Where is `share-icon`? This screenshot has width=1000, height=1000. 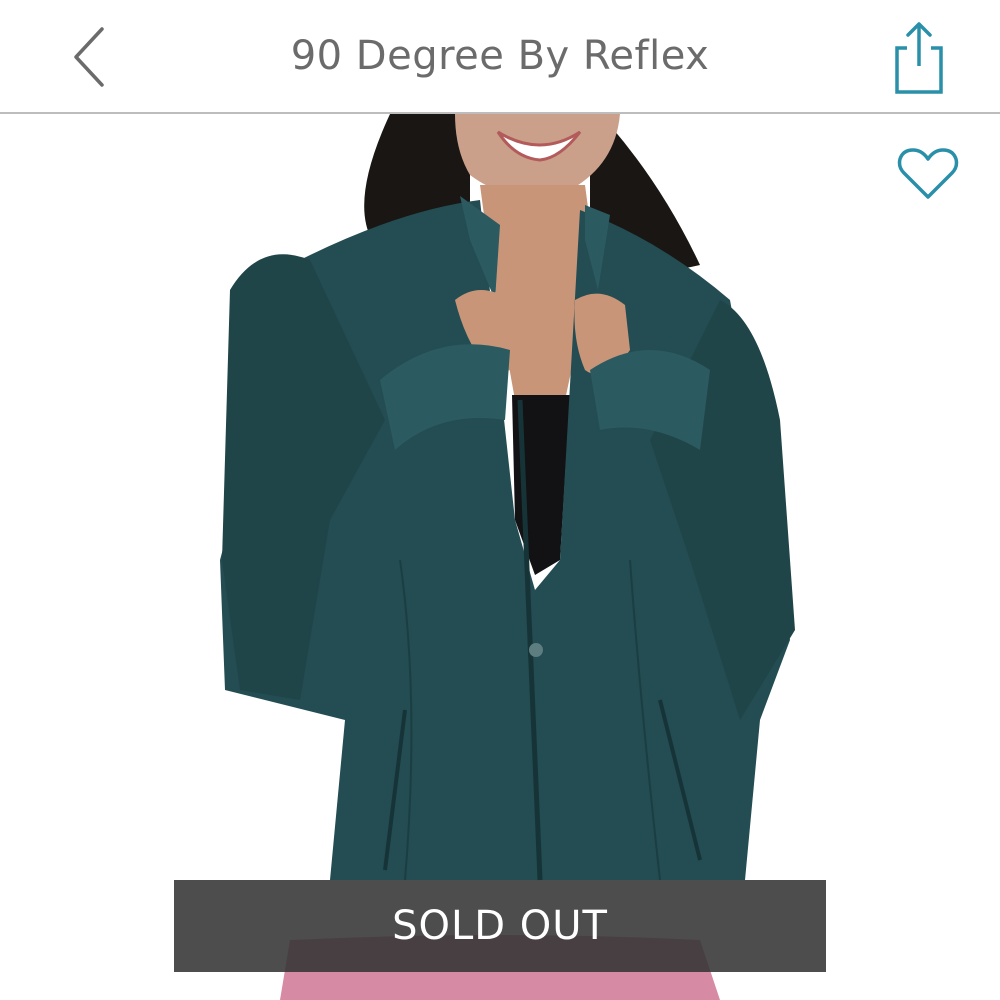
share-icon is located at coordinates (919, 58).